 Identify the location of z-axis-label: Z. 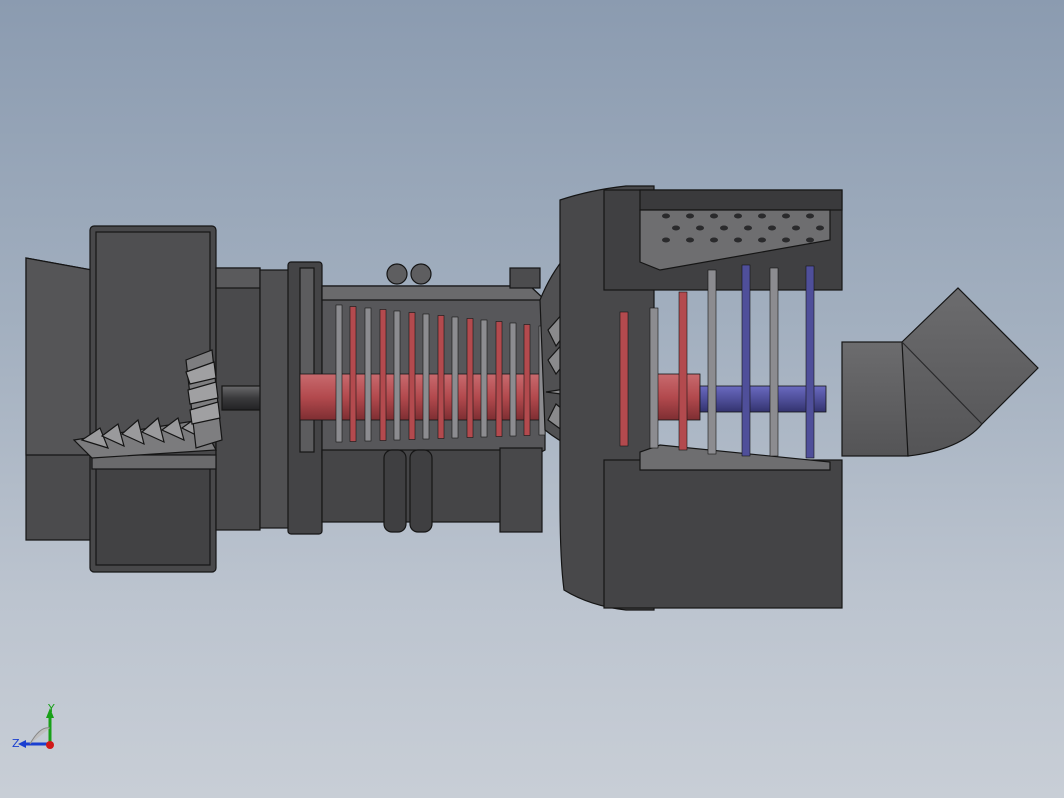
(16, 743).